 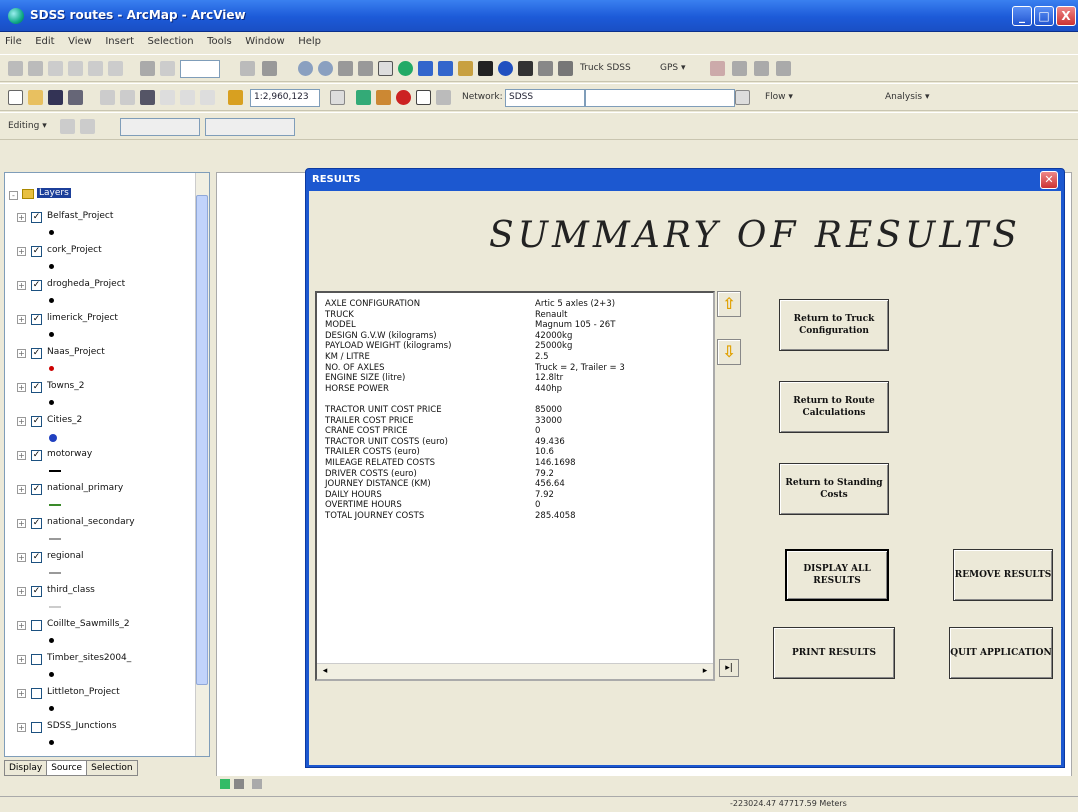 I want to click on toc-layer-item: + ✓ limerick_Project, so click(x=107, y=332).